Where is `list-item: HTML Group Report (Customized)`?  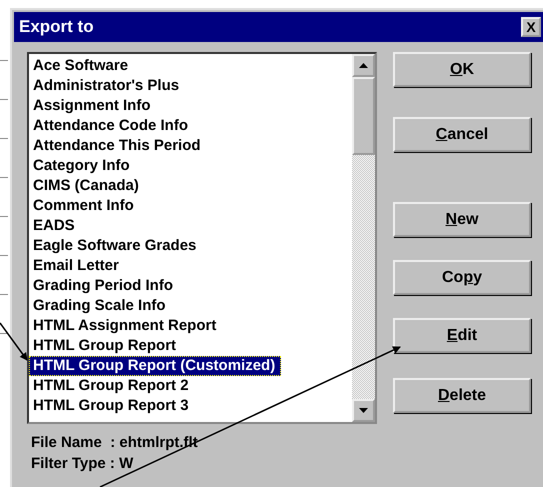 list-item: HTML Group Report (Customized) is located at coordinates (155, 366).